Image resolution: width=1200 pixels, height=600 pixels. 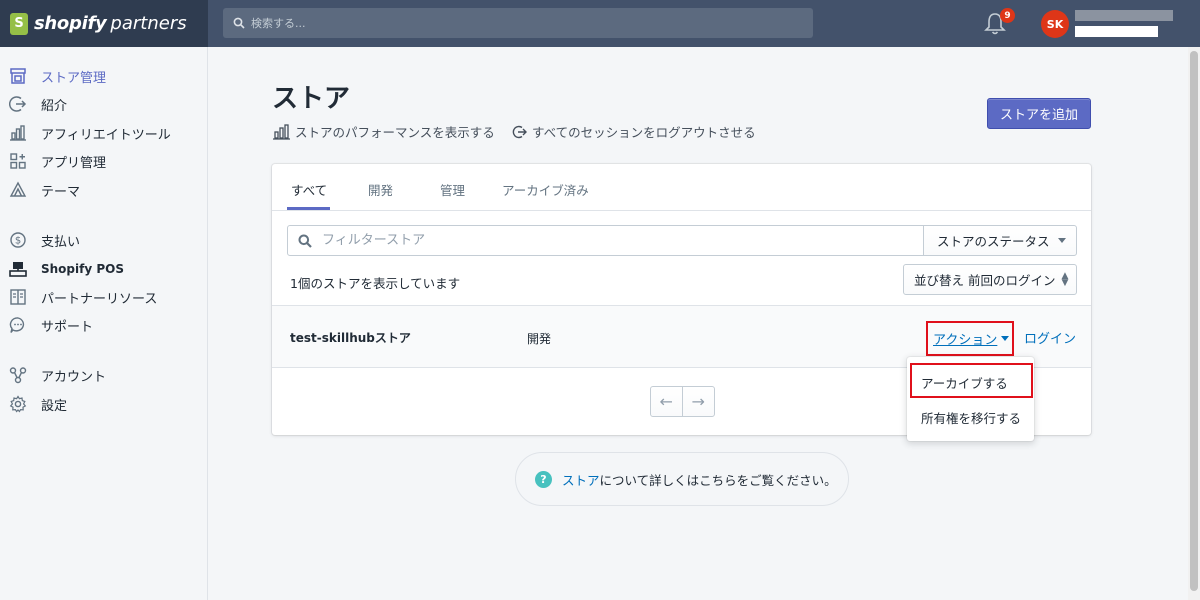 What do you see at coordinates (1055, 24) in the screenshot?
I see `avatar: SK` at bounding box center [1055, 24].